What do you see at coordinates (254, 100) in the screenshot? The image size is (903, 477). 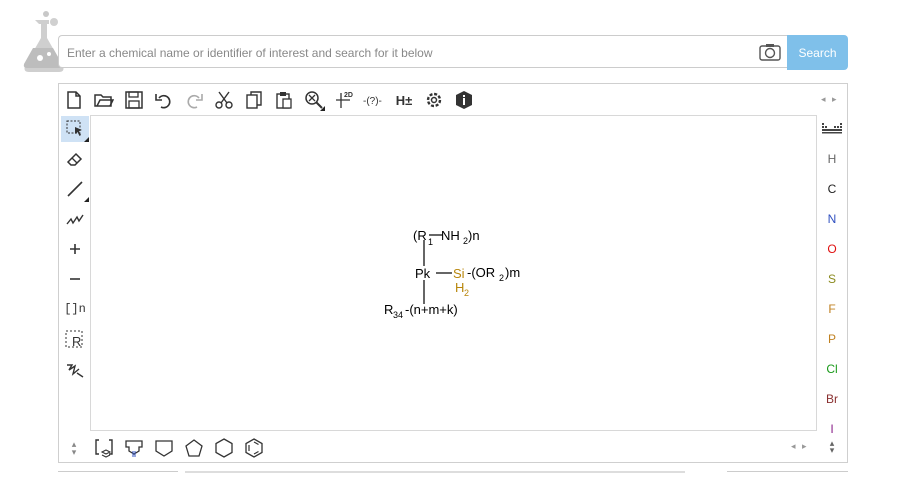 I see `copy-icon` at bounding box center [254, 100].